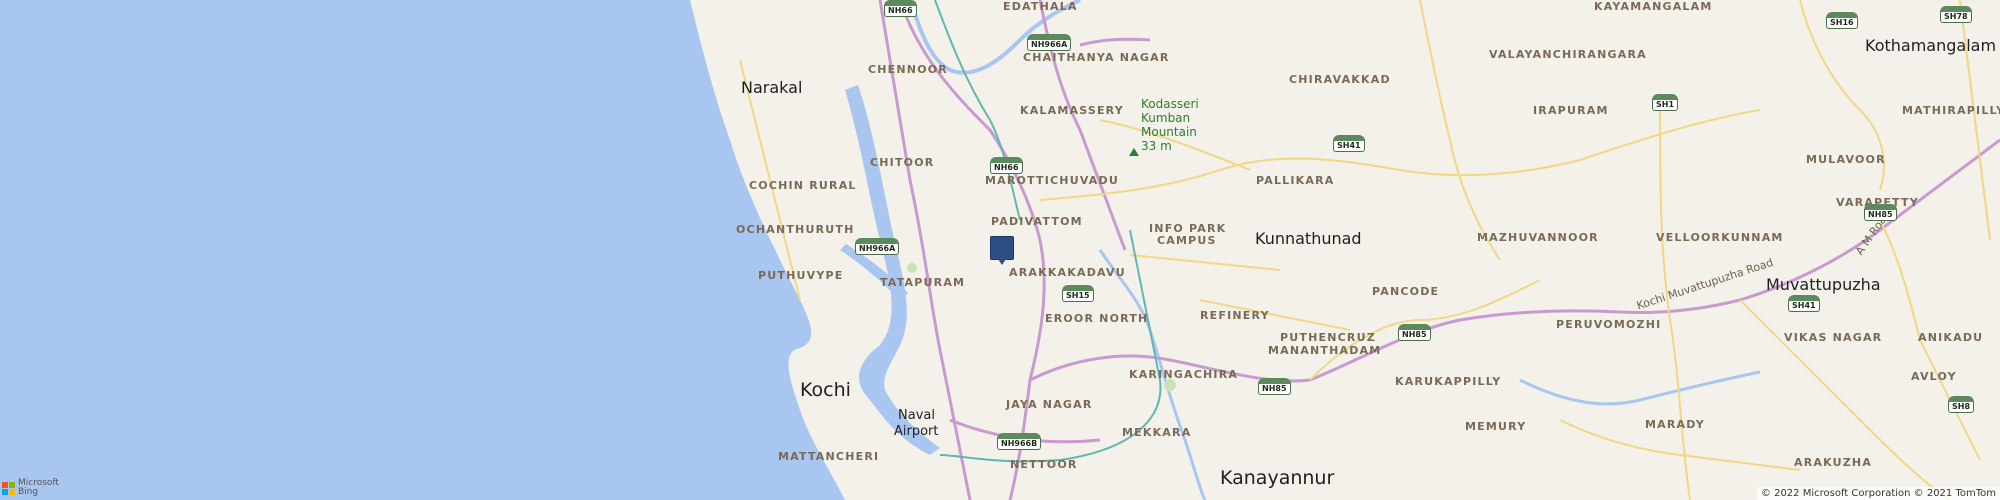  What do you see at coordinates (1496, 426) in the screenshot?
I see `area-label-memury: MEMURY` at bounding box center [1496, 426].